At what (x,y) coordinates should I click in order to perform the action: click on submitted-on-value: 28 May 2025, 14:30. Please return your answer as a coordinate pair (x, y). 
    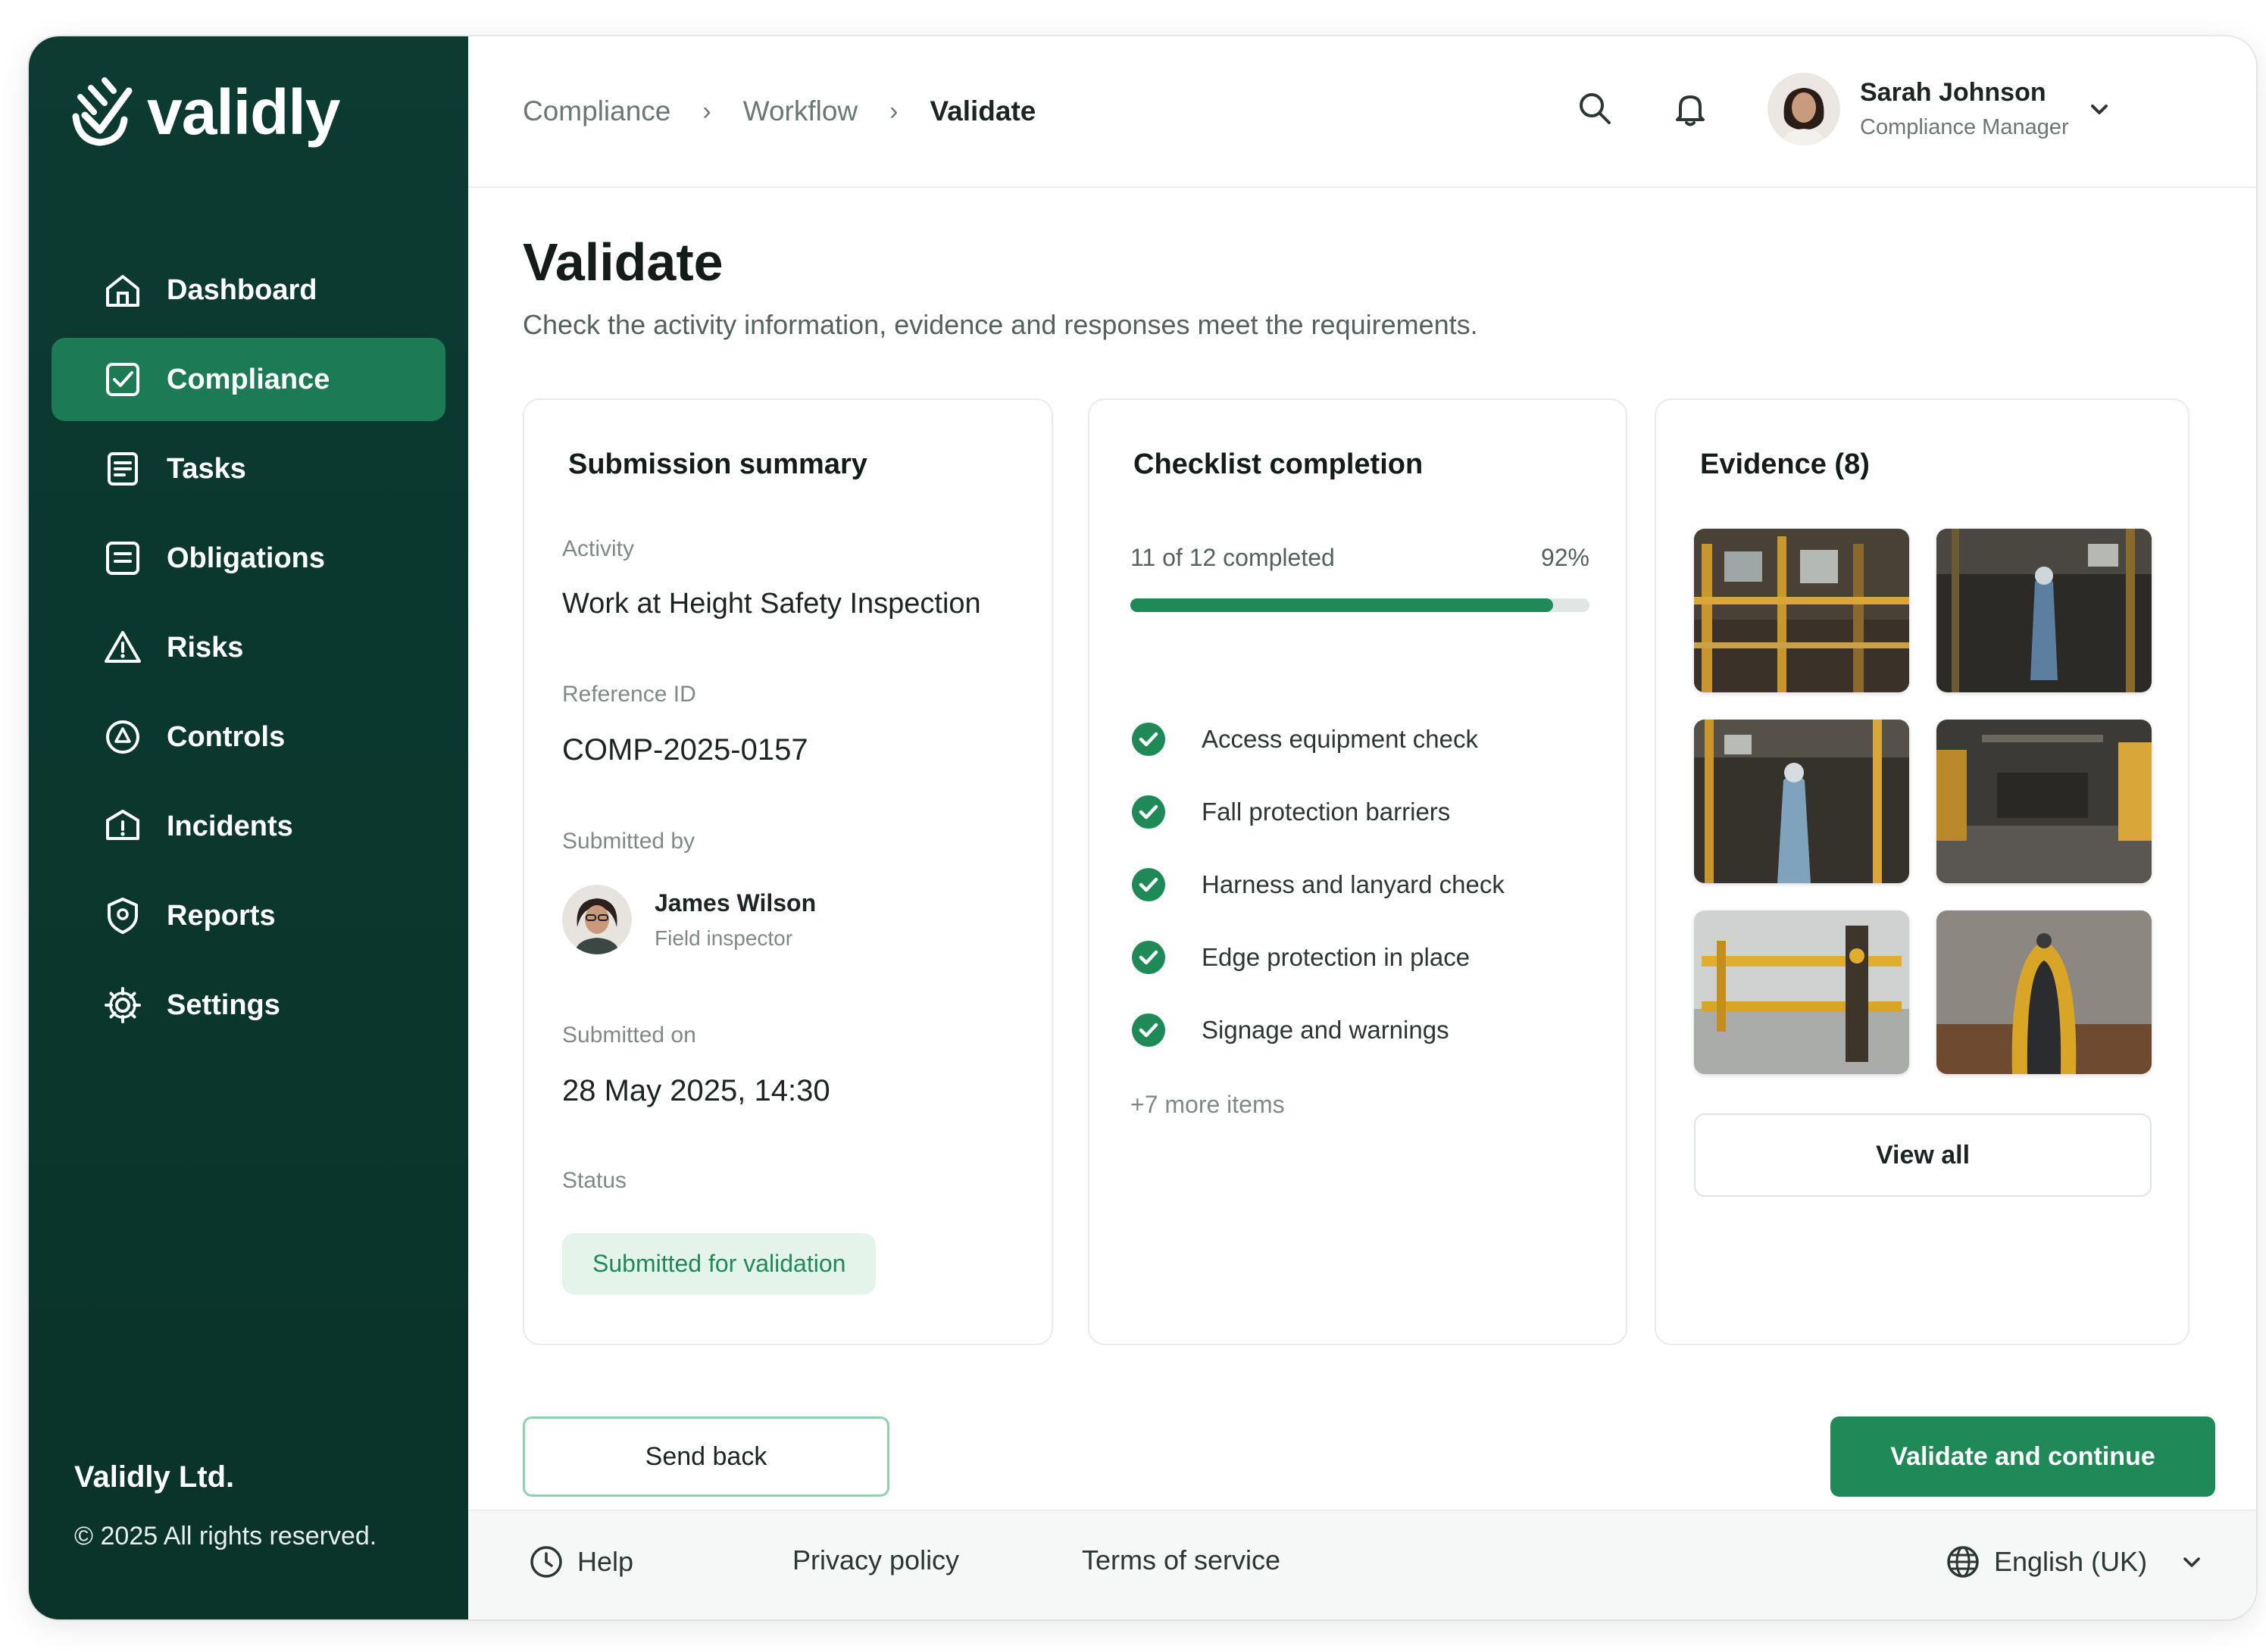
    Looking at the image, I should click on (696, 1090).